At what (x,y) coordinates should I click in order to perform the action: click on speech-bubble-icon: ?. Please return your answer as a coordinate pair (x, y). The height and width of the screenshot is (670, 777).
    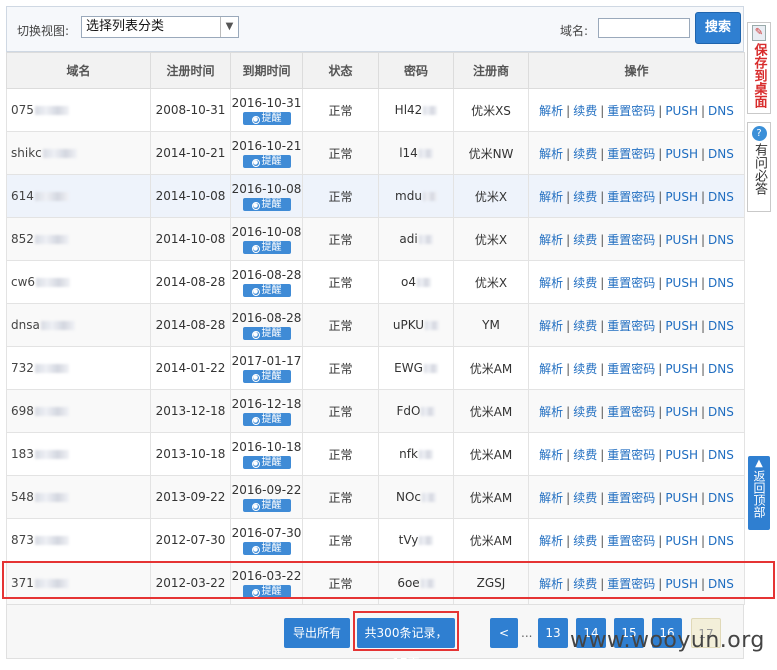
    Looking at the image, I should click on (759, 133).